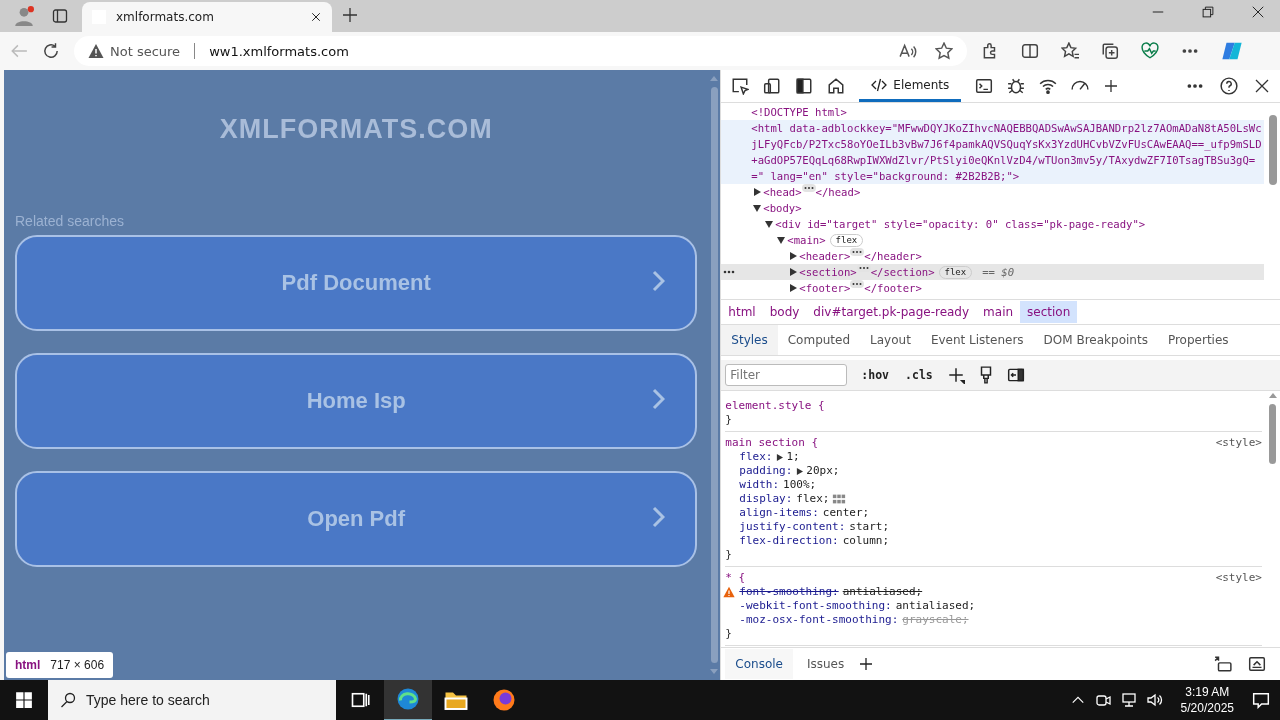  I want to click on css-property-name: align-items:, so click(779, 513).